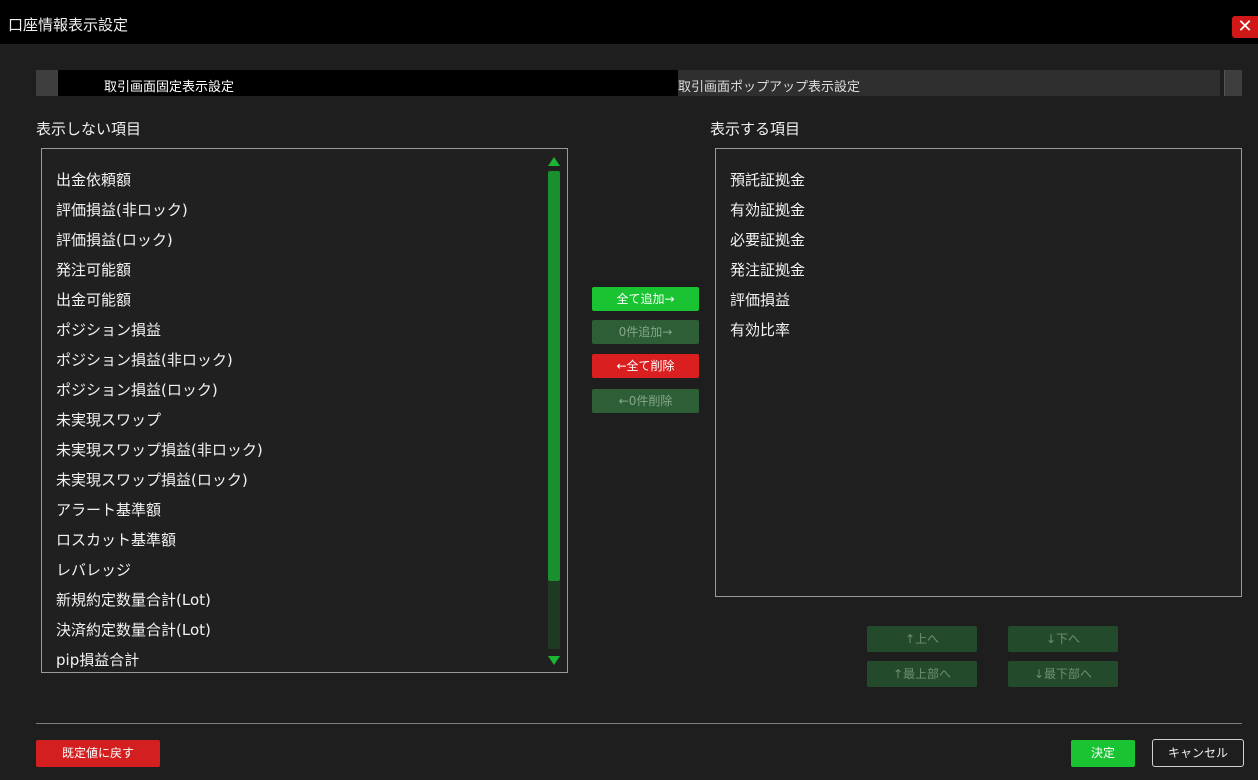 The height and width of the screenshot is (780, 1258). Describe the element at coordinates (922, 639) in the screenshot. I see `move-up-button: ↑上へ` at that location.